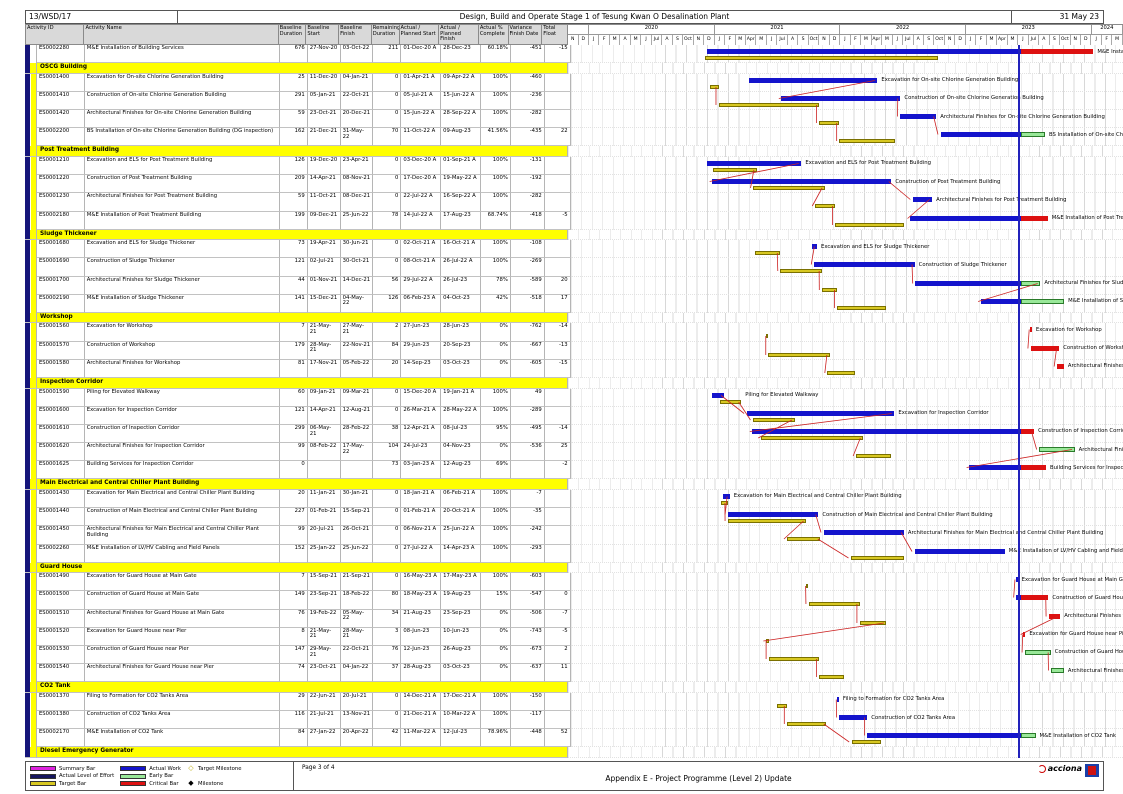  What do you see at coordinates (324, 738) in the screenshot?
I see `table-cell: 27-Jan-22` at bounding box center [324, 738].